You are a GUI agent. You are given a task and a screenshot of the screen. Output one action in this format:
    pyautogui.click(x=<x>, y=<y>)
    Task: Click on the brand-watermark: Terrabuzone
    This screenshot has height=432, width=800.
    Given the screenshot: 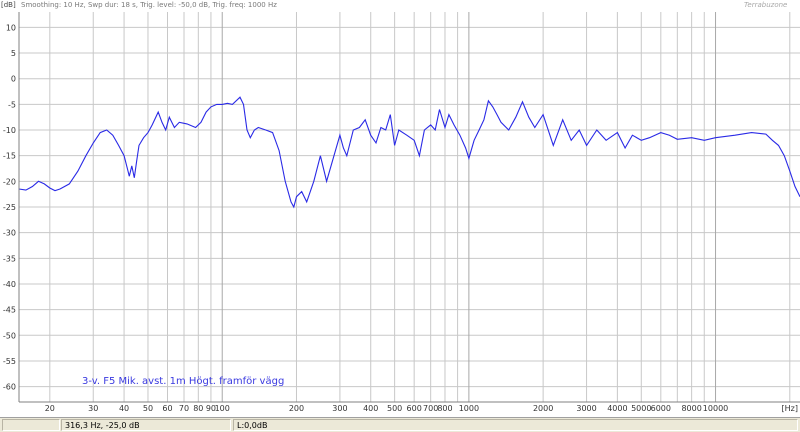 What is the action you would take?
    pyautogui.click(x=766, y=5)
    